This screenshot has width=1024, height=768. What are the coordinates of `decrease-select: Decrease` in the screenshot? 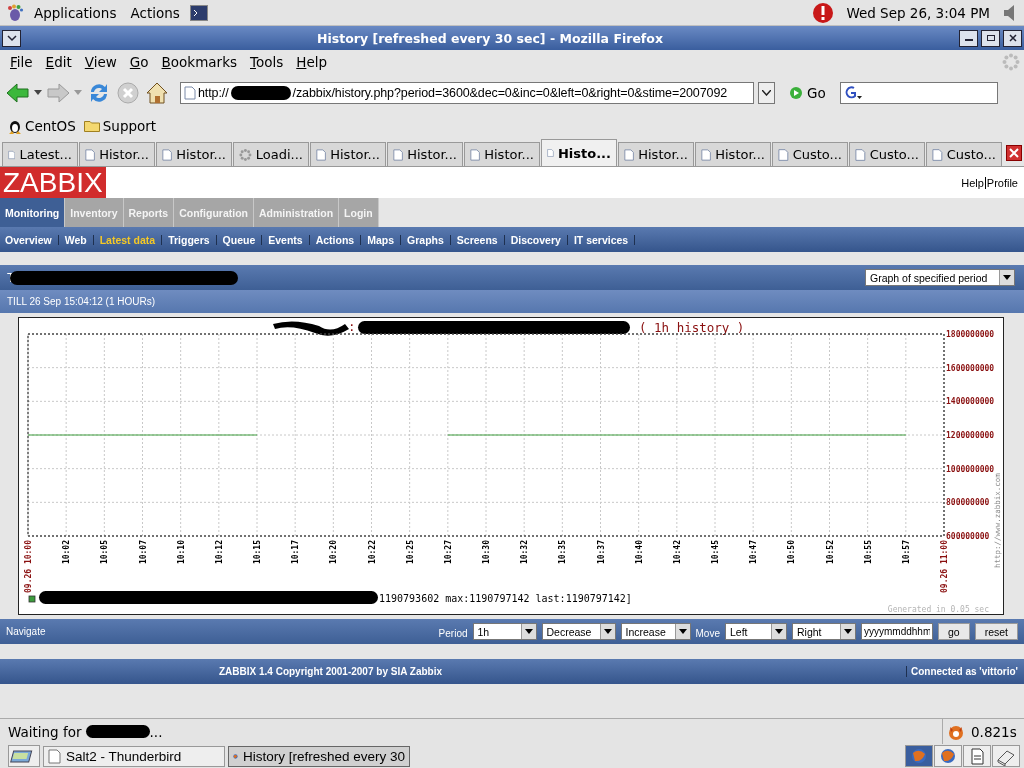 It's located at (578, 631).